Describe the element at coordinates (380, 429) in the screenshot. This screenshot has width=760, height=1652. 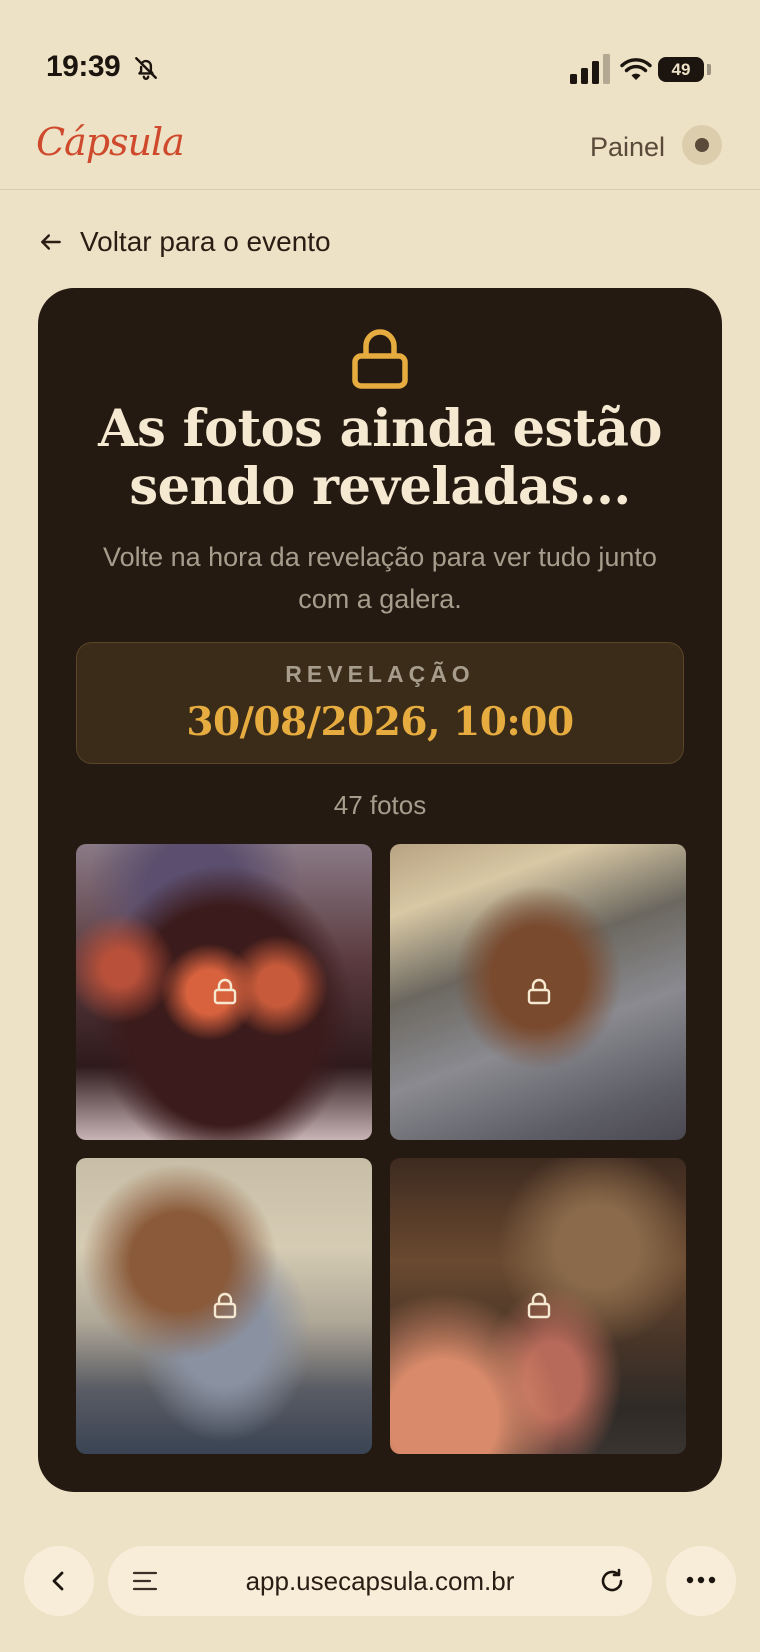
I see `card-title-line1: As fotos ainda estão` at that location.